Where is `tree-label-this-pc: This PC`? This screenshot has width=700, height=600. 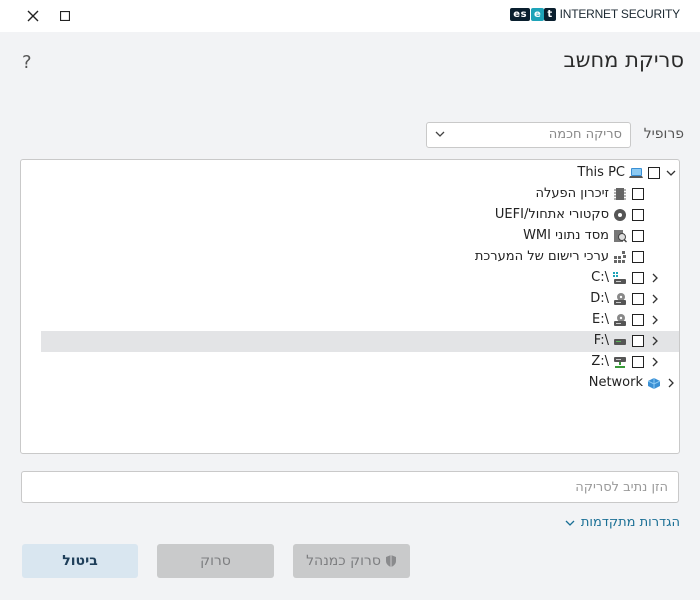 tree-label-this-pc: This PC is located at coordinates (601, 172).